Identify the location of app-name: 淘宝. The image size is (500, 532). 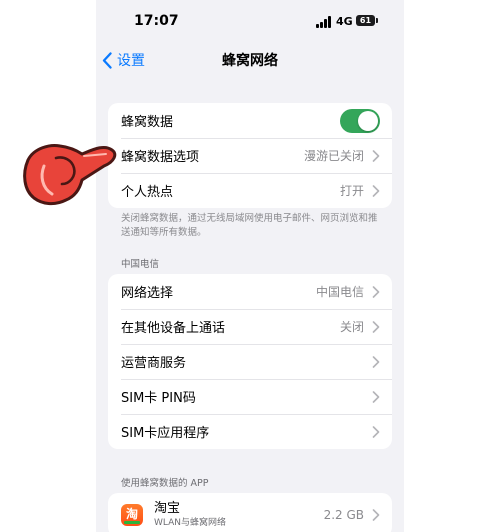
(167, 508).